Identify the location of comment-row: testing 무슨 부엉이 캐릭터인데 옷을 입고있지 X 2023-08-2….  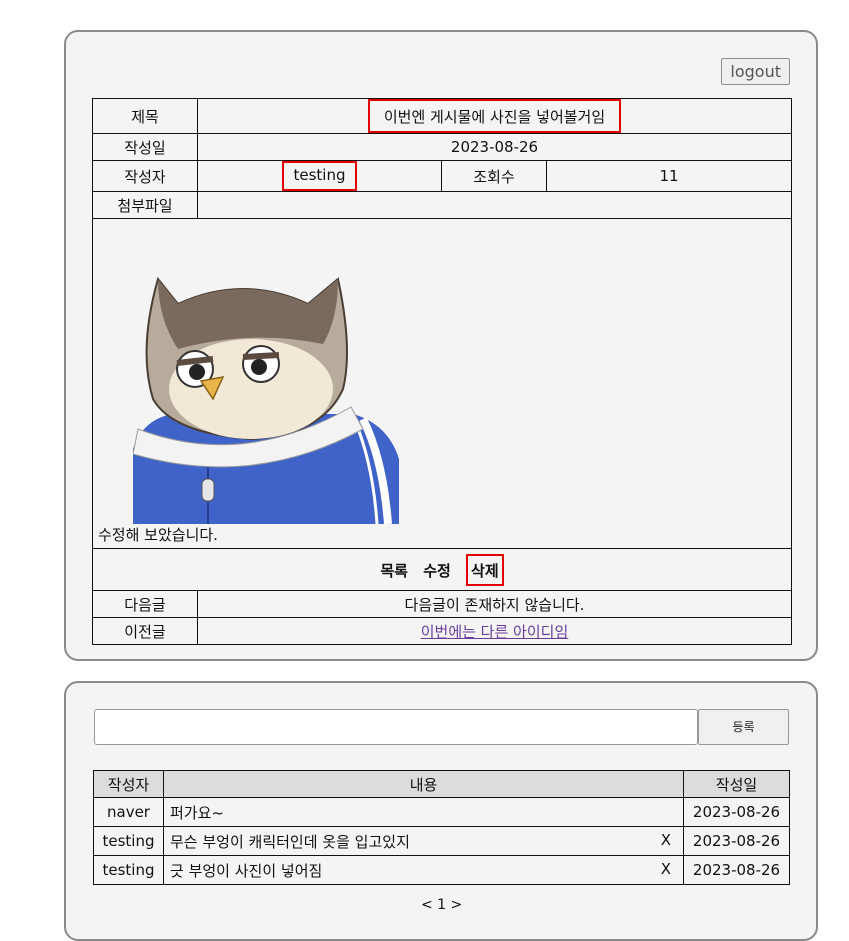
(441, 841).